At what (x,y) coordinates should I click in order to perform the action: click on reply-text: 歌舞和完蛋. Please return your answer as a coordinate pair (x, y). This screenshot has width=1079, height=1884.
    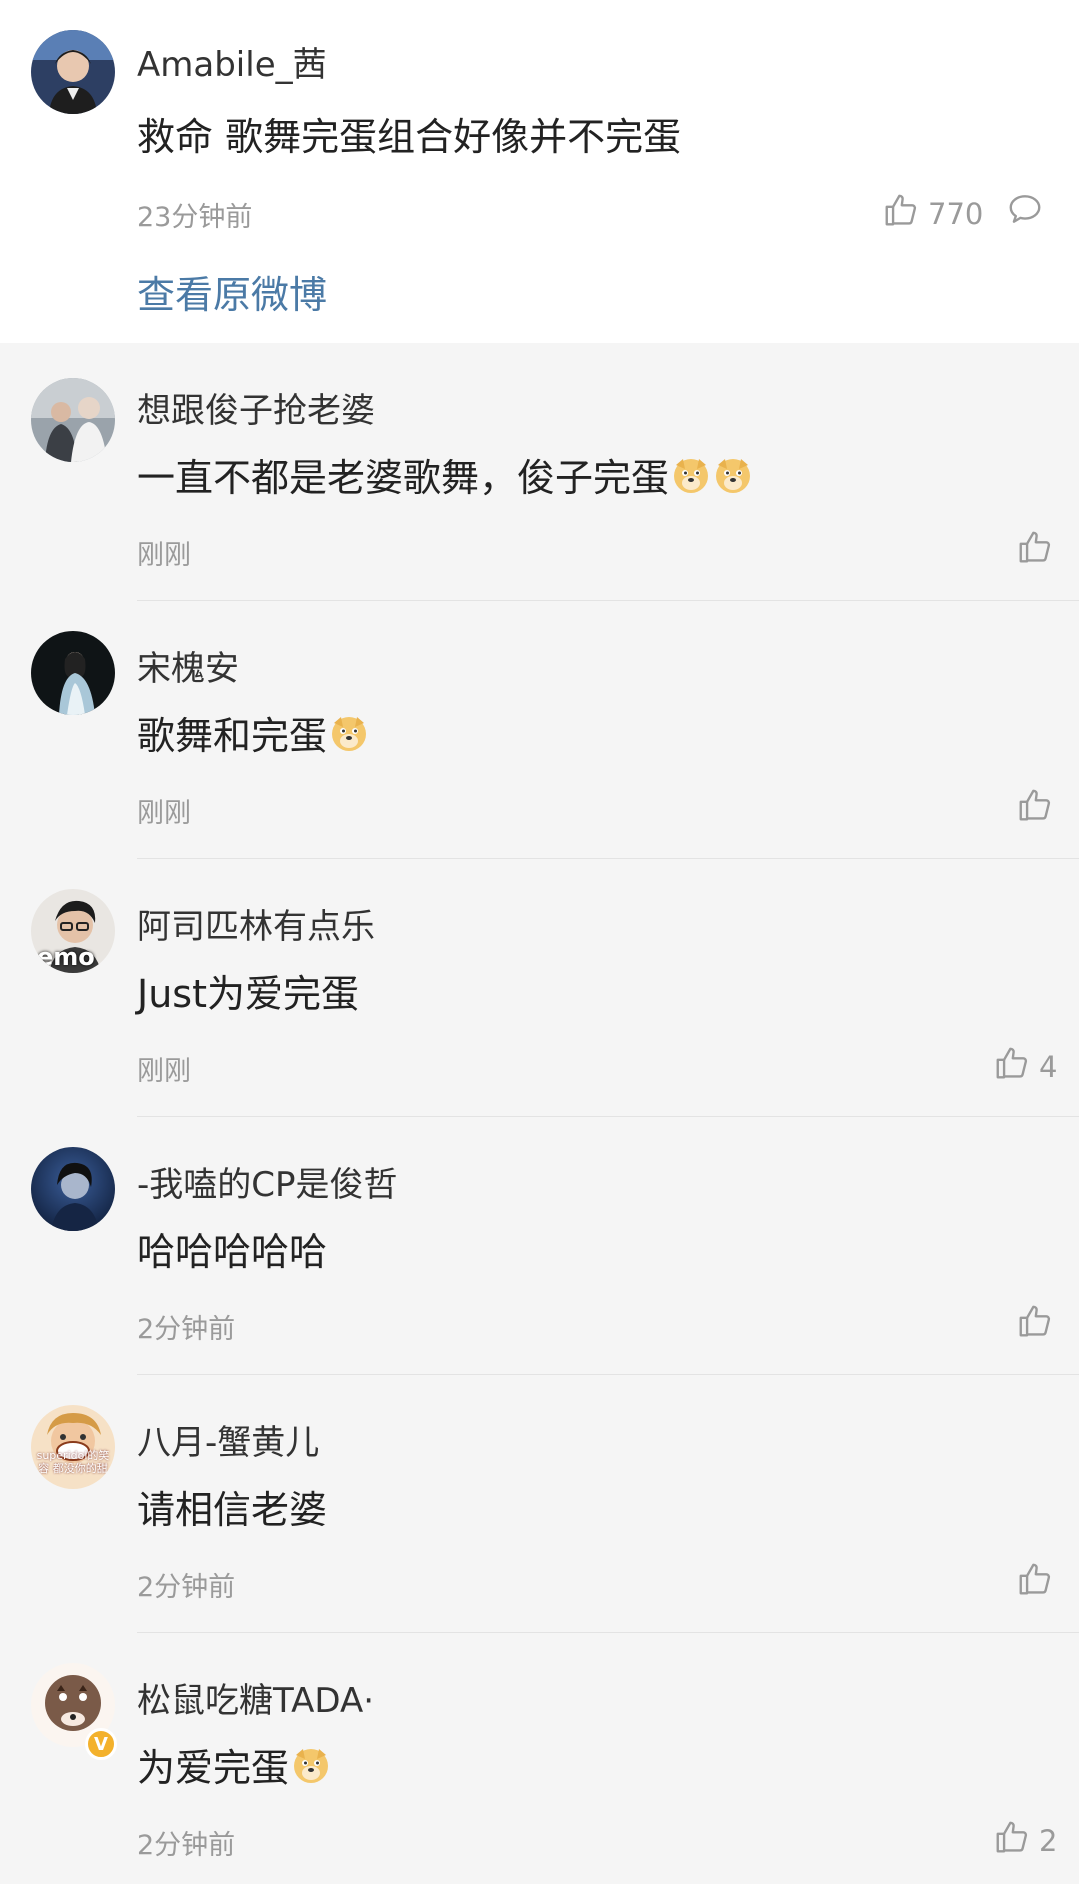
    Looking at the image, I should click on (253, 732).